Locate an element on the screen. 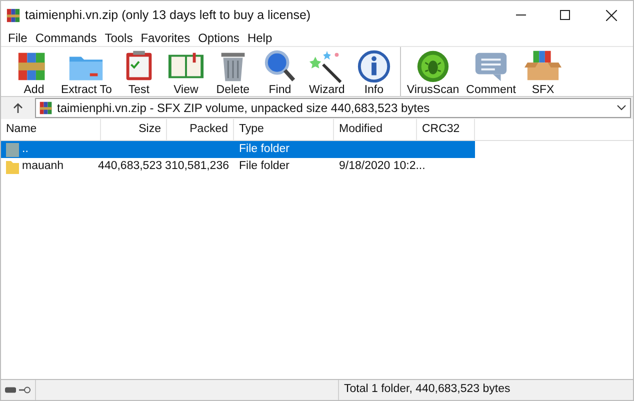  toolbar-button: Add is located at coordinates (34, 71).